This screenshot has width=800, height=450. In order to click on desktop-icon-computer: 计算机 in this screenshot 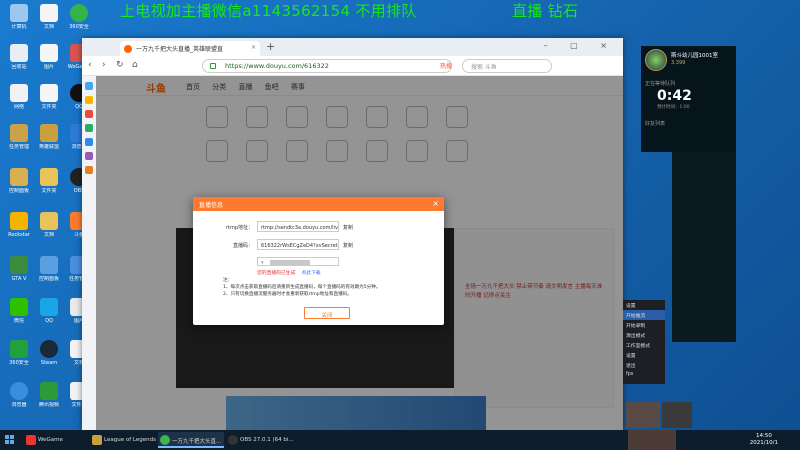, I will do `click(19, 22)`.